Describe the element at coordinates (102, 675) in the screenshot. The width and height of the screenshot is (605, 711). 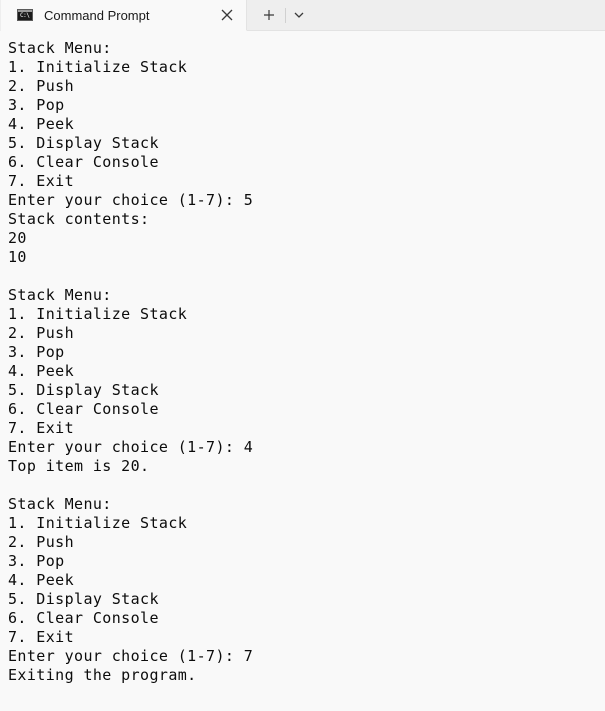
I see `console-line: Exiting the program.` at that location.